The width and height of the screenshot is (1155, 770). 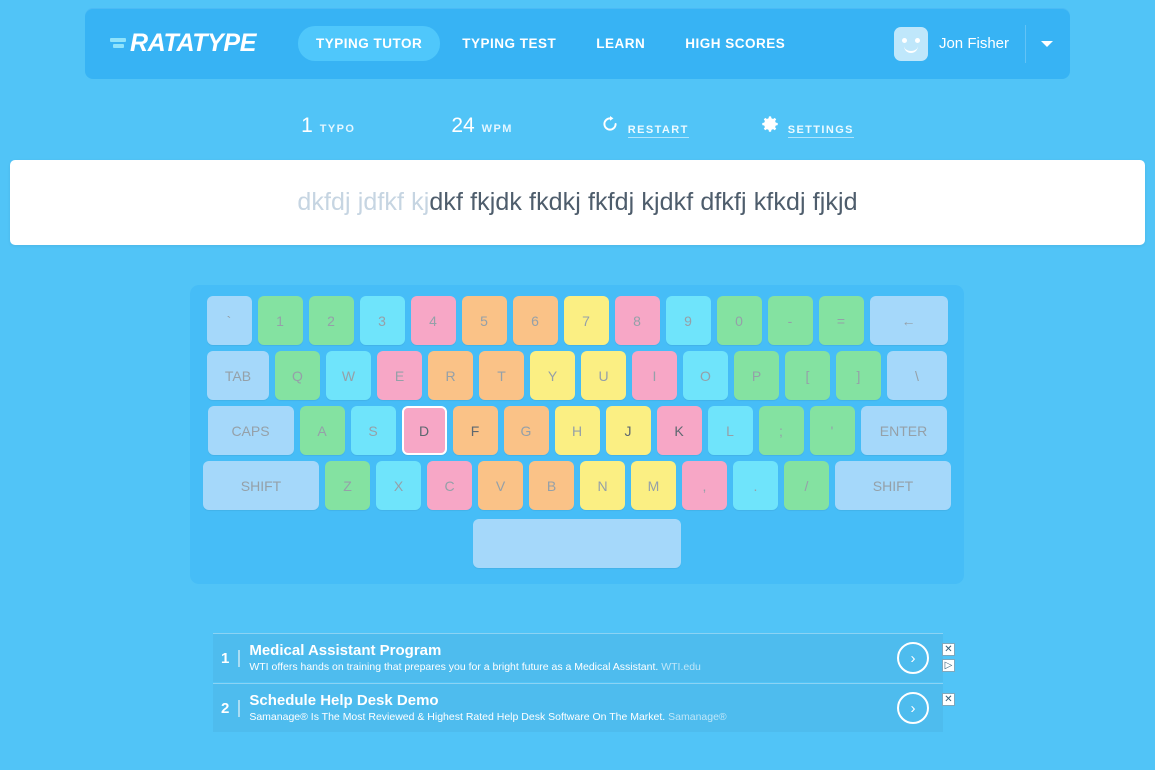 What do you see at coordinates (654, 375) in the screenshot?
I see `key-i: I` at bounding box center [654, 375].